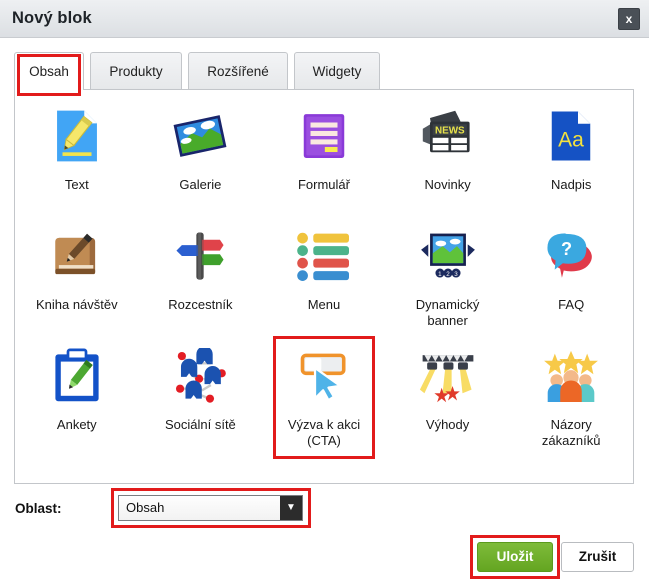 The image size is (649, 582). I want to click on block-item-novinky: NEWS Novinky, so click(448, 160).